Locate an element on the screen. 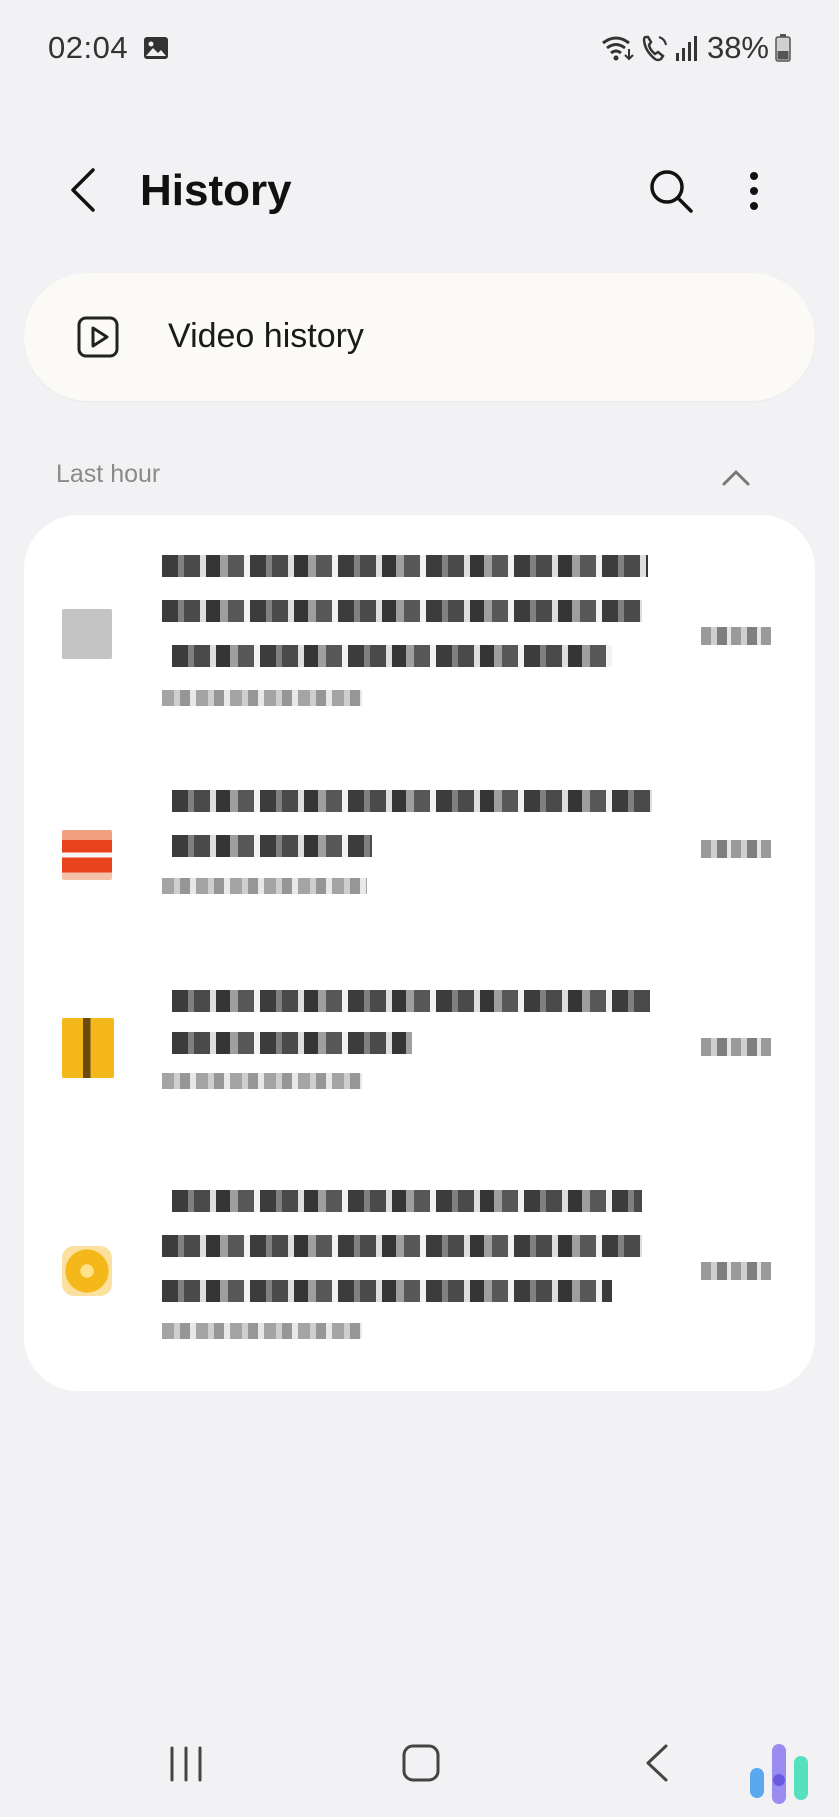 The width and height of the screenshot is (839, 1817). play-square-icon is located at coordinates (98, 337).